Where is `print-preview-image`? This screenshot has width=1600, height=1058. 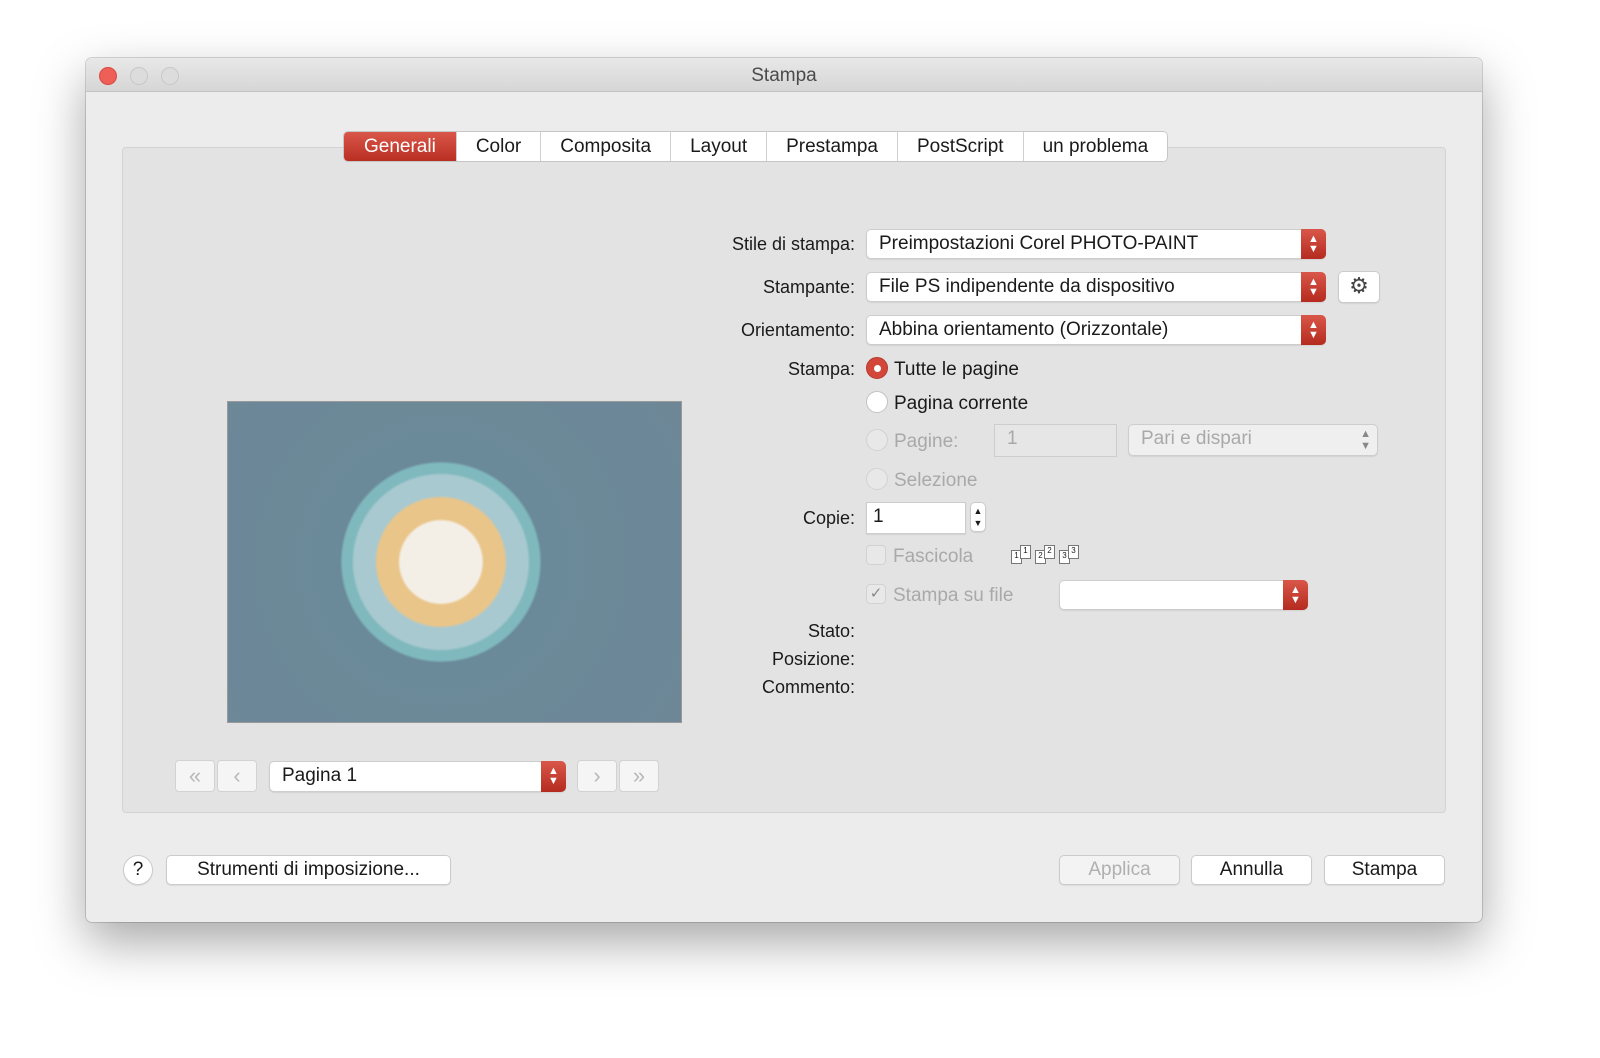 print-preview-image is located at coordinates (454, 562).